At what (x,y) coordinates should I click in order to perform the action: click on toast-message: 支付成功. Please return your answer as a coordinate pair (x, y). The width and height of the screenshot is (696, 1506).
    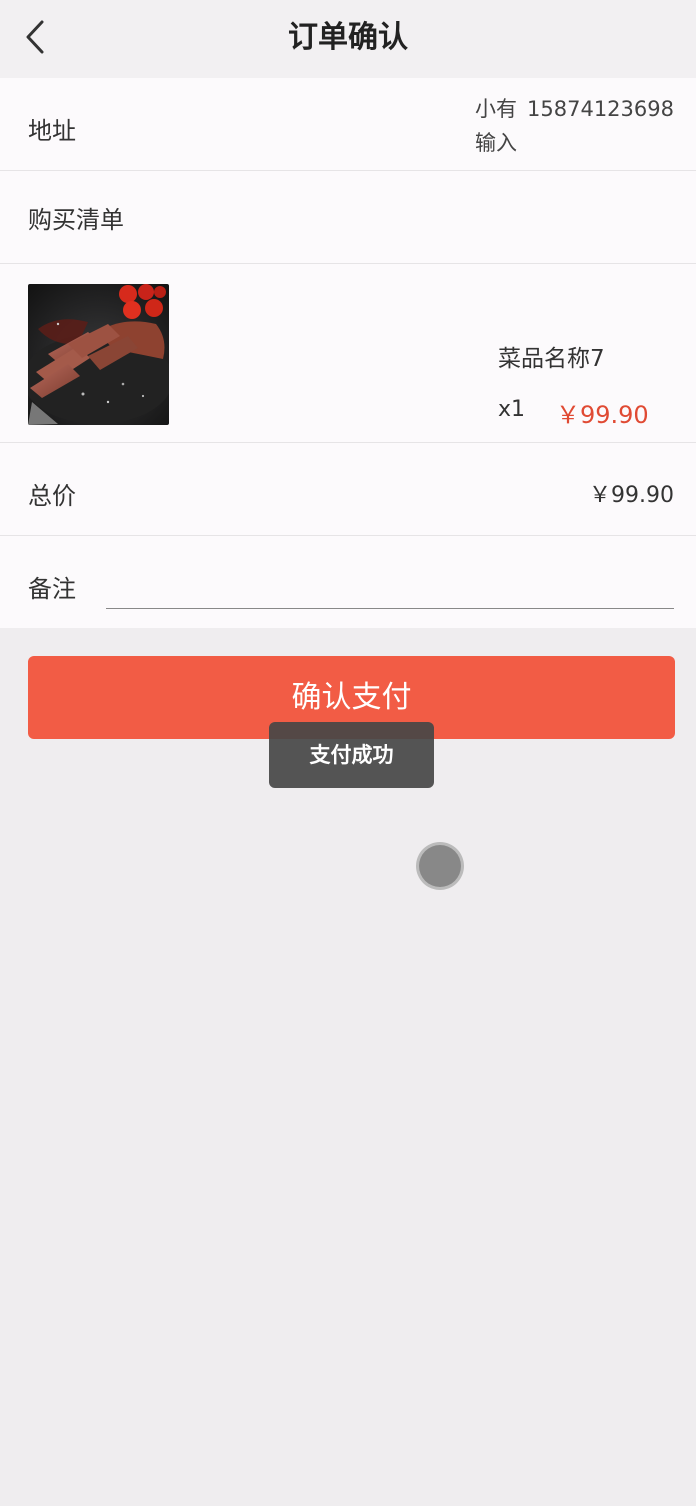
    Looking at the image, I should click on (351, 755).